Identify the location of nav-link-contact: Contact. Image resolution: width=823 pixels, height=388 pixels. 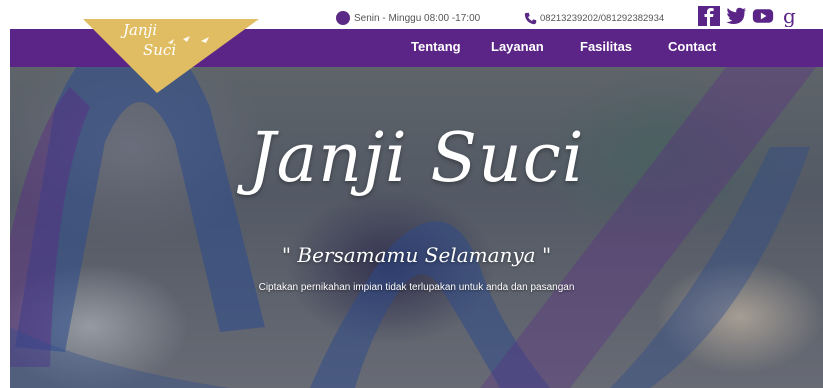
(692, 46).